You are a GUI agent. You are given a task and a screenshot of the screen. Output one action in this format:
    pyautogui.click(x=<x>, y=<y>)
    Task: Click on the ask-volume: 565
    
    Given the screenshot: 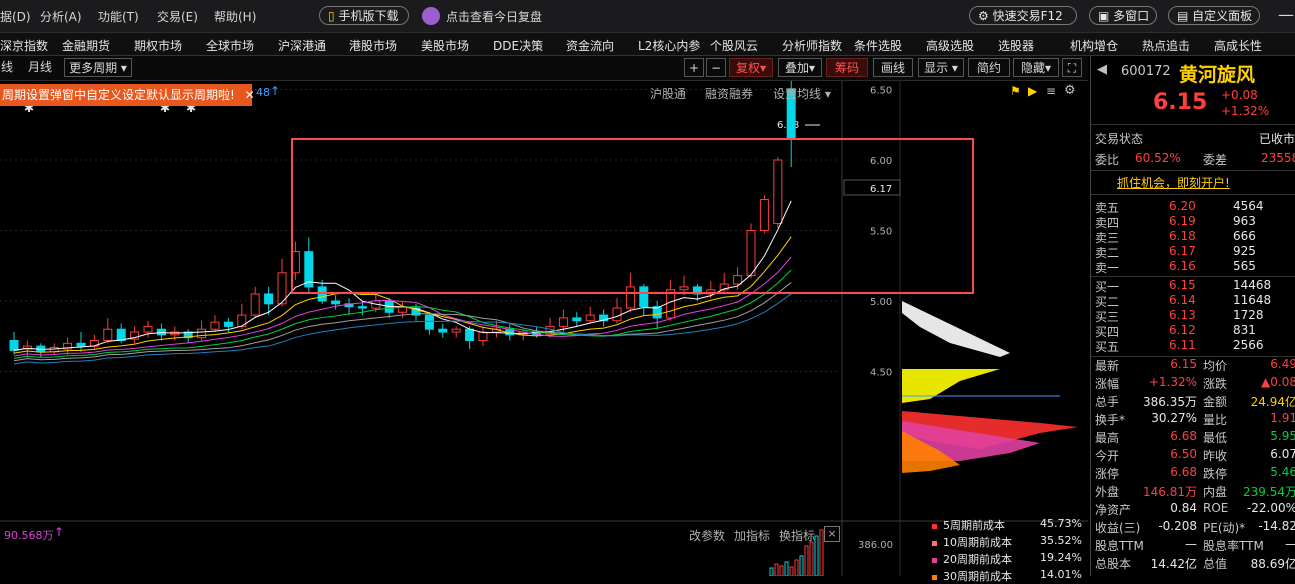 What is the action you would take?
    pyautogui.click(x=1244, y=266)
    